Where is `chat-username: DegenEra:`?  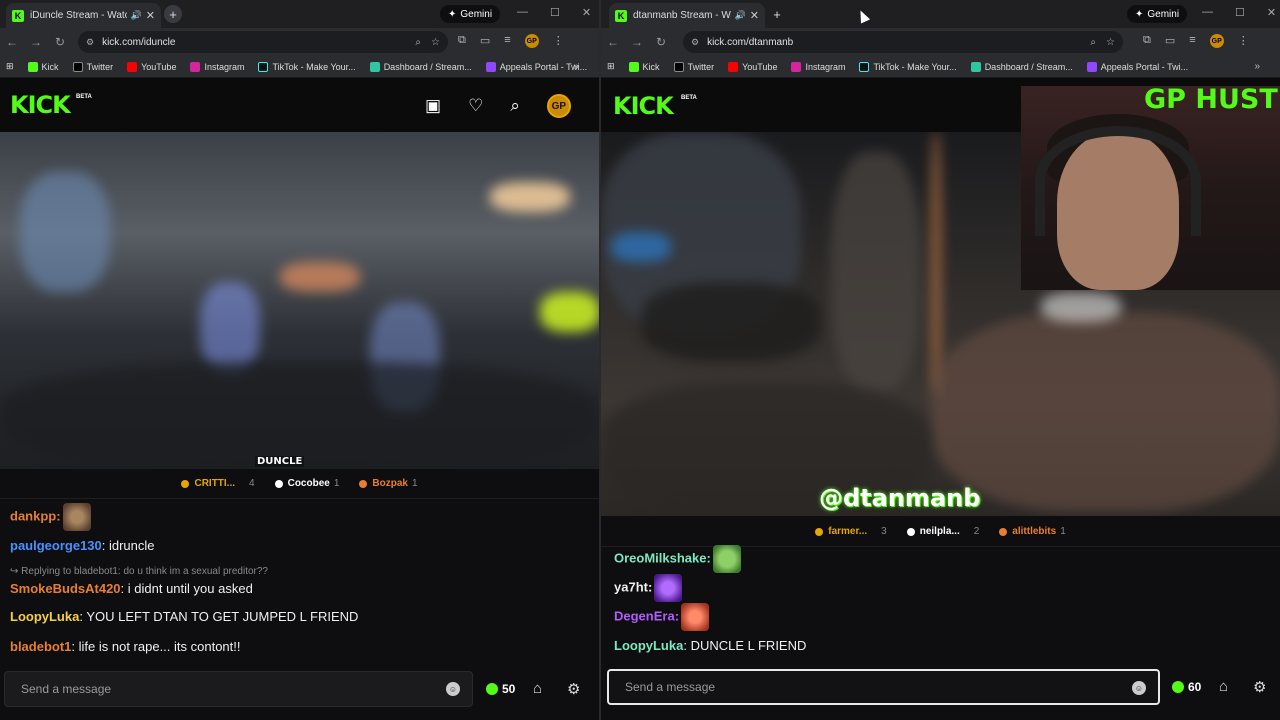
chat-username: DegenEra: is located at coordinates (646, 615).